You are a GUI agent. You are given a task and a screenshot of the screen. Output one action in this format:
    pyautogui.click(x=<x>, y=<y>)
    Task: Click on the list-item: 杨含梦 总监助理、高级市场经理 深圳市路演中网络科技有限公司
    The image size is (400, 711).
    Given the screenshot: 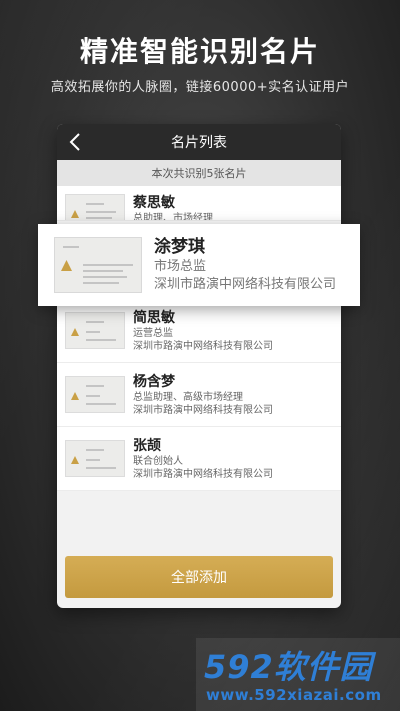 What is the action you would take?
    pyautogui.click(x=199, y=395)
    